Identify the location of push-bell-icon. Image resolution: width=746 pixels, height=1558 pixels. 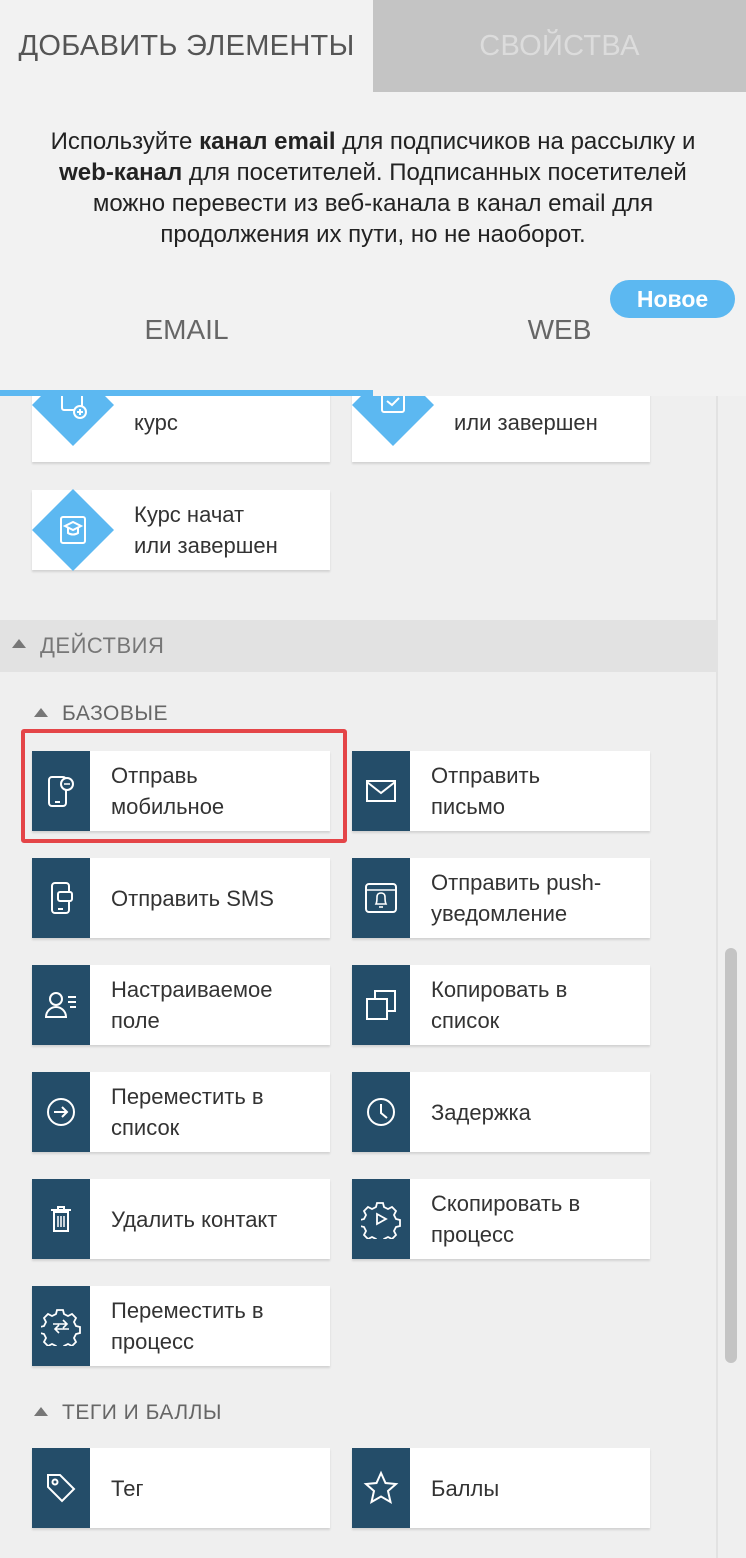
(381, 898).